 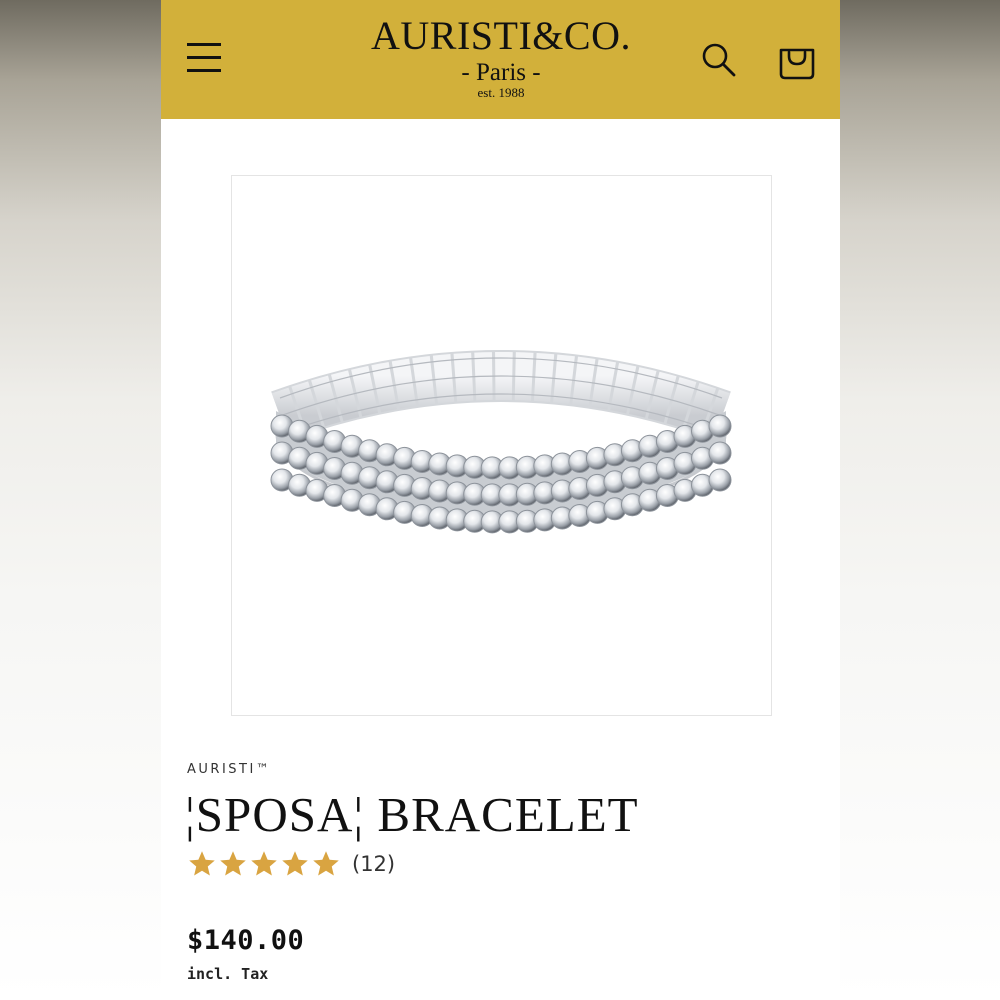 What do you see at coordinates (412, 814) in the screenshot?
I see `product-title: ¦SPOSA¦ BRACELET` at bounding box center [412, 814].